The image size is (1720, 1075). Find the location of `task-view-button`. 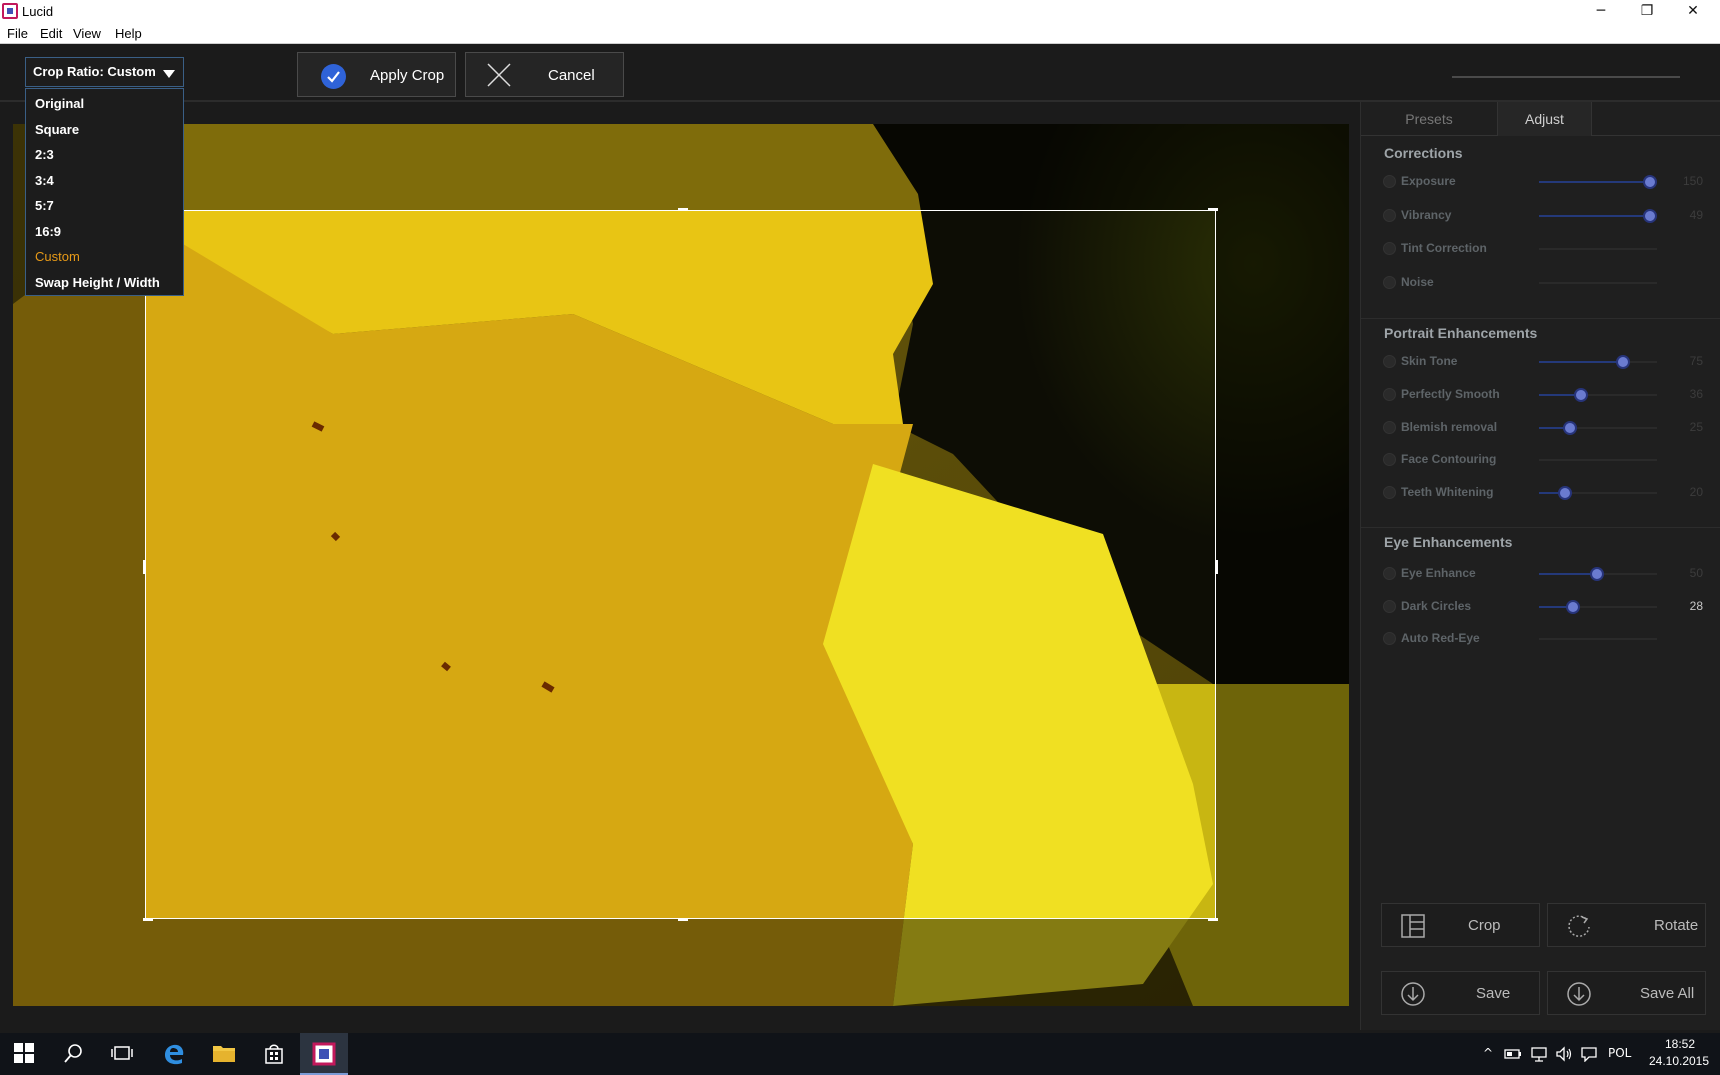

task-view-button is located at coordinates (122, 1054).